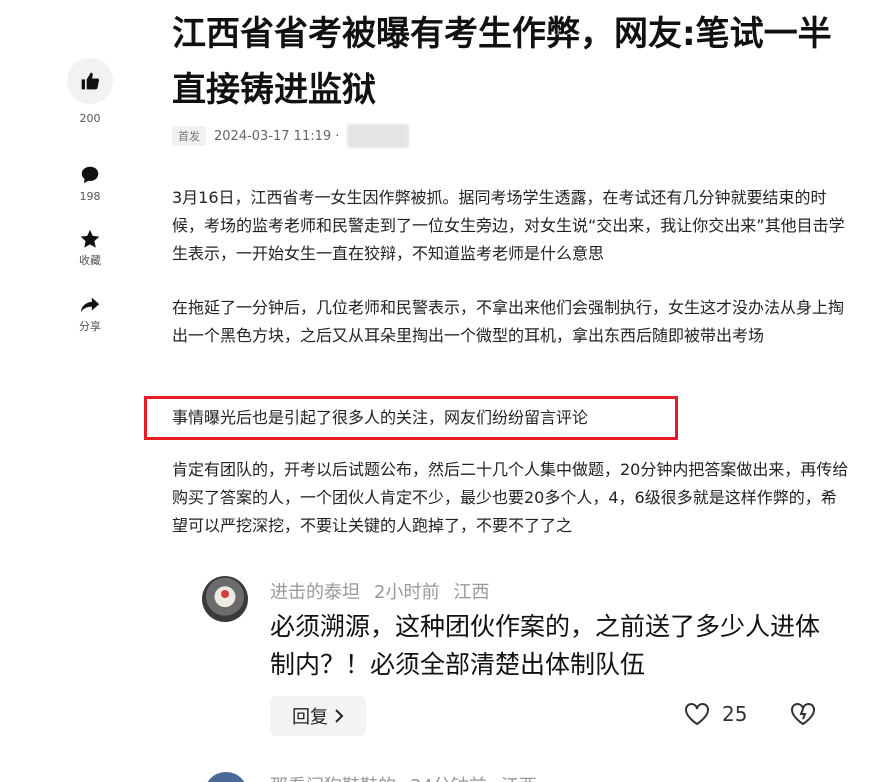 This screenshot has width=878, height=782. What do you see at coordinates (310, 717) in the screenshot?
I see `reply-label: 回复` at bounding box center [310, 717].